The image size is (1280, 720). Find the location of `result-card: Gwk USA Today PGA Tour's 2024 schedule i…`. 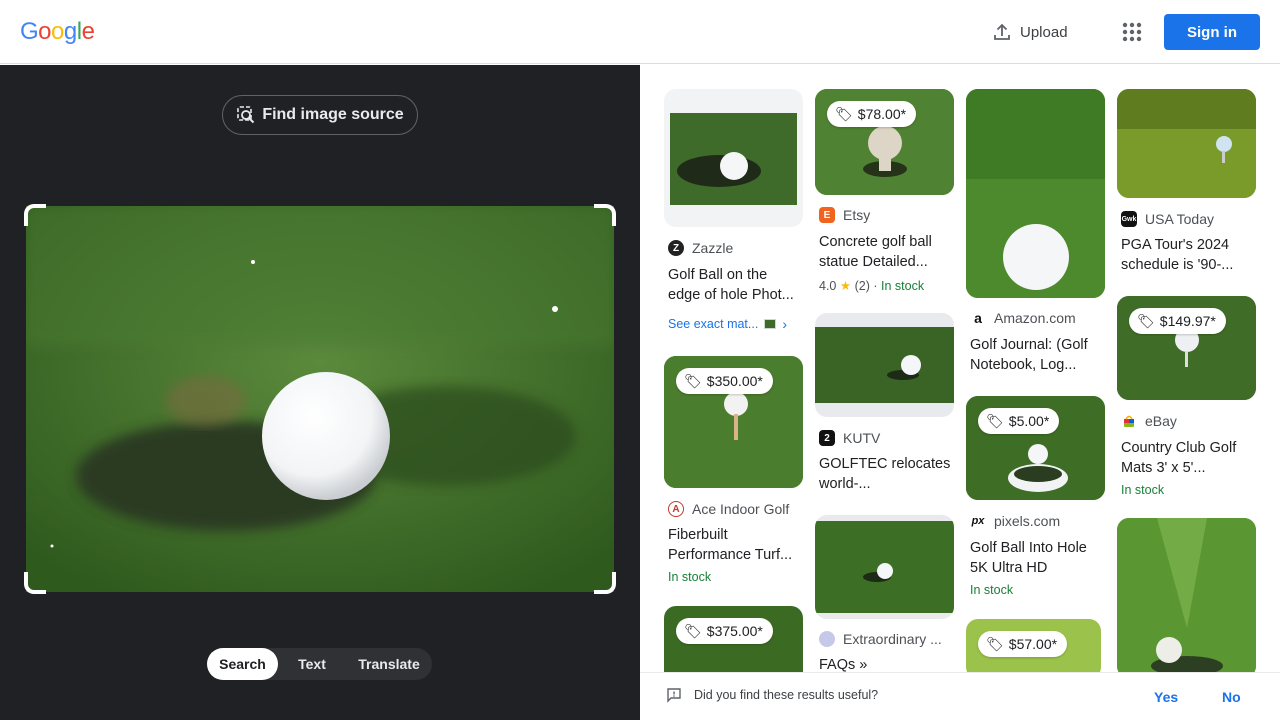

result-card: Gwk USA Today PGA Tour's 2024 schedule i… is located at coordinates (1186, 189).